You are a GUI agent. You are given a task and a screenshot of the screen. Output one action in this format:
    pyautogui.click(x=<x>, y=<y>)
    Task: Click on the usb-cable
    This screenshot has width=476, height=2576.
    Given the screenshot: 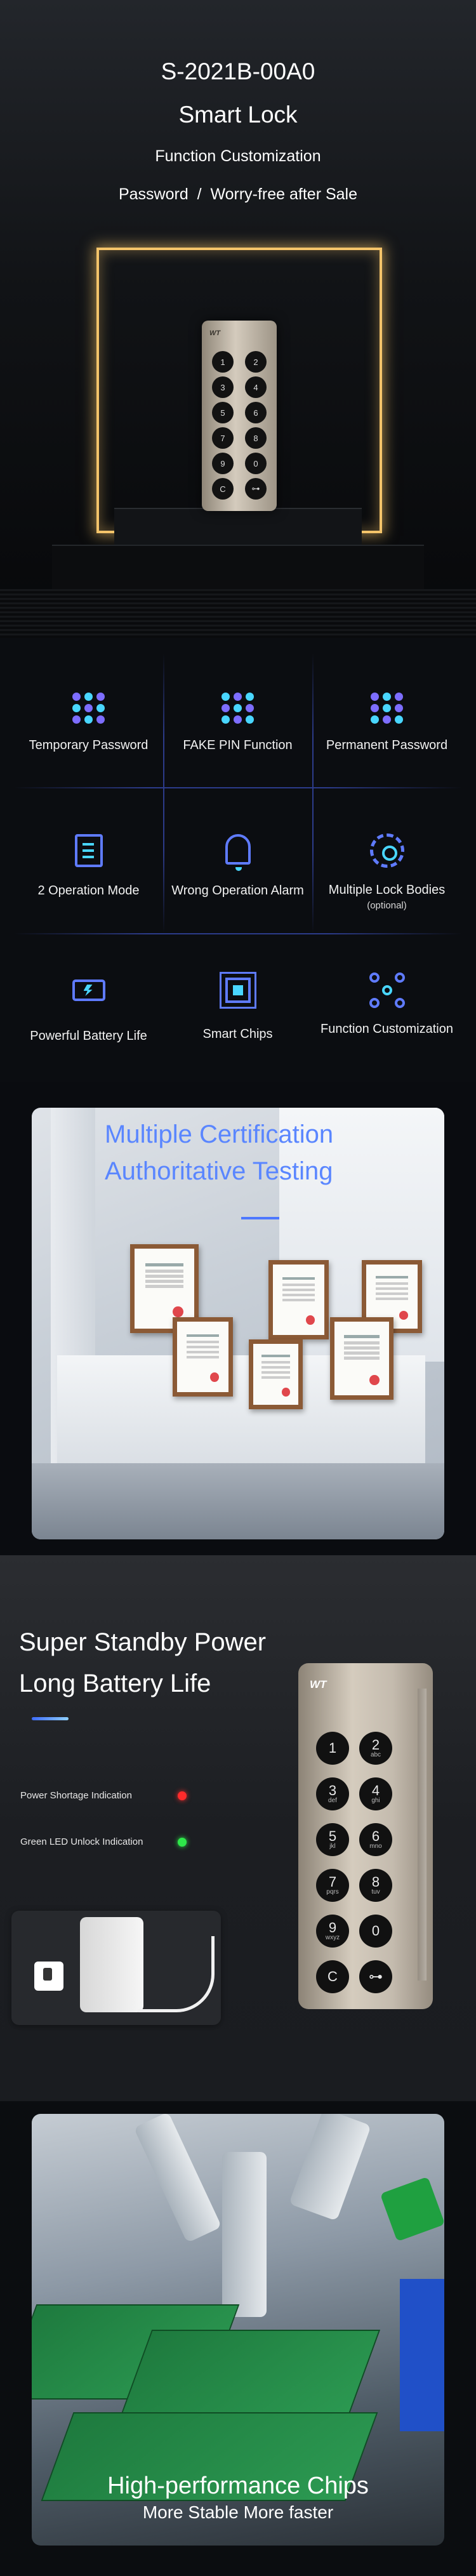 What is the action you would take?
    pyautogui.click(x=177, y=1974)
    